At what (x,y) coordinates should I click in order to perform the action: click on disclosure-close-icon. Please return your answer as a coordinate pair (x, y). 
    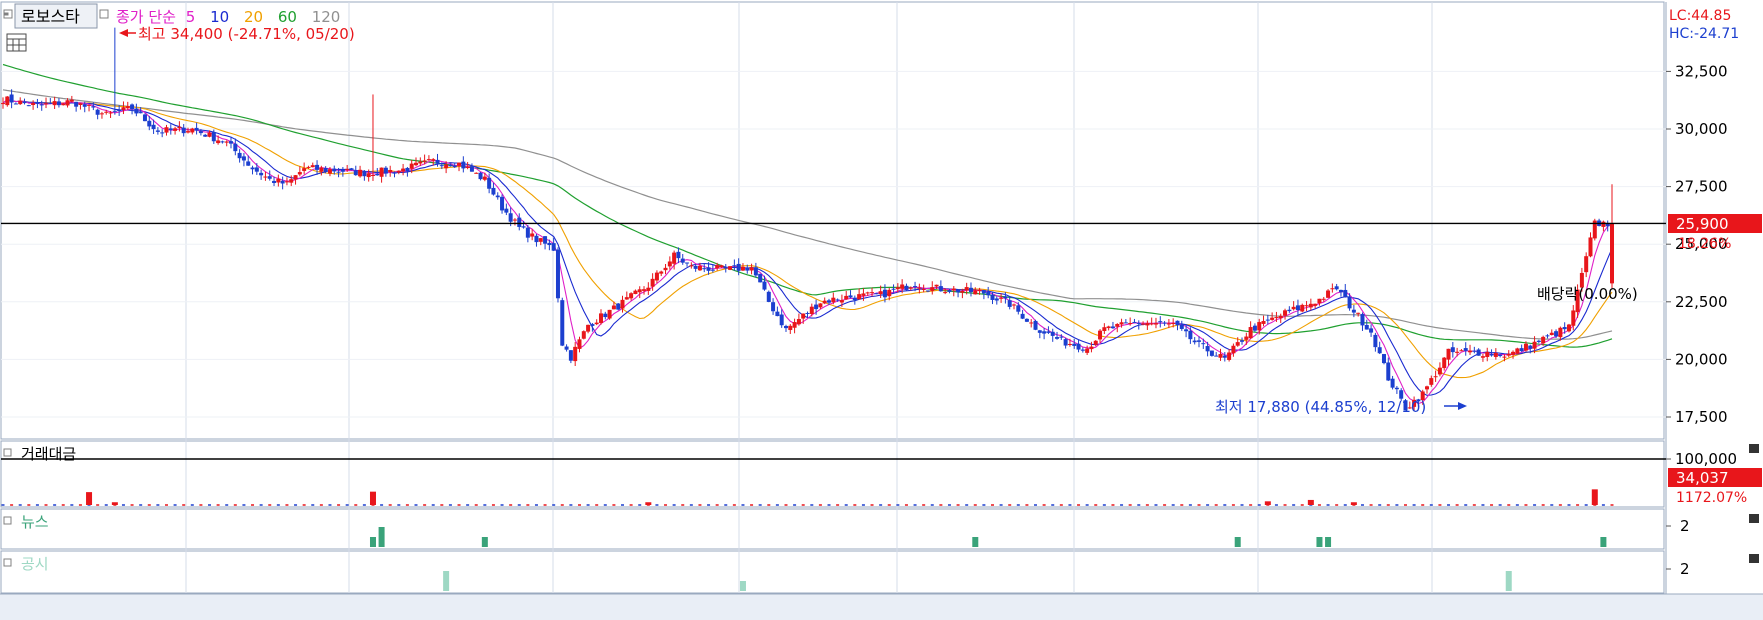
    Looking at the image, I should click on (1754, 558).